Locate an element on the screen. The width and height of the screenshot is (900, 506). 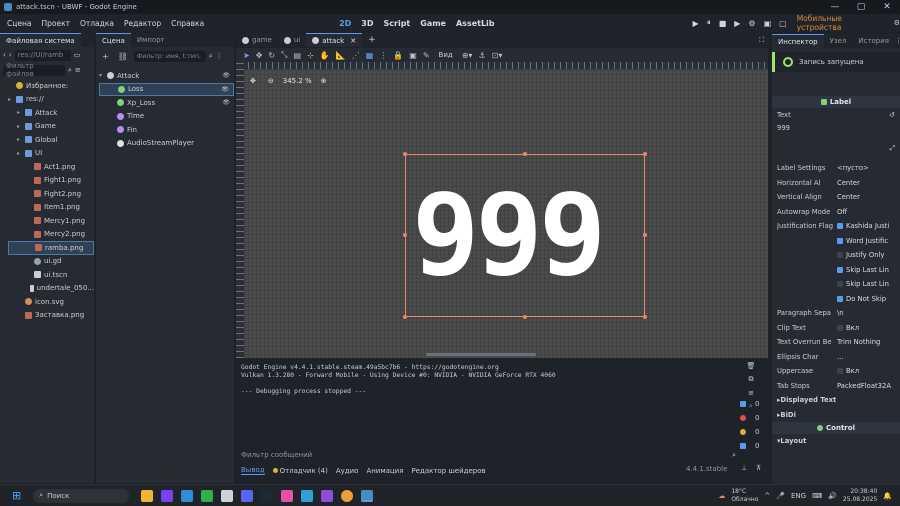
scene-filter-input: Фильтр: имя, t:тип, is located at coordinates (169, 56).